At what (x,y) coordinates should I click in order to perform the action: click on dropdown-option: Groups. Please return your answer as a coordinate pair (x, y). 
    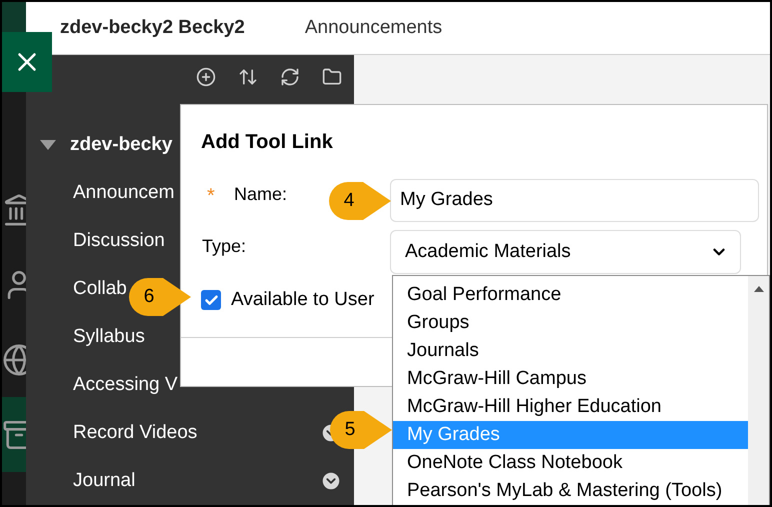
    Looking at the image, I should click on (570, 323).